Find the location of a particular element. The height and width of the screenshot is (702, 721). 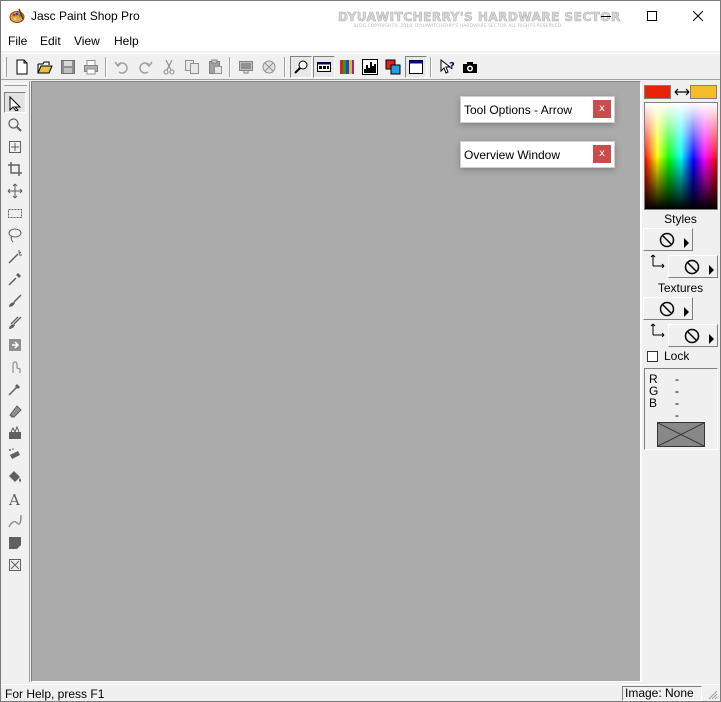

tool-draw is located at coordinates (15, 520).